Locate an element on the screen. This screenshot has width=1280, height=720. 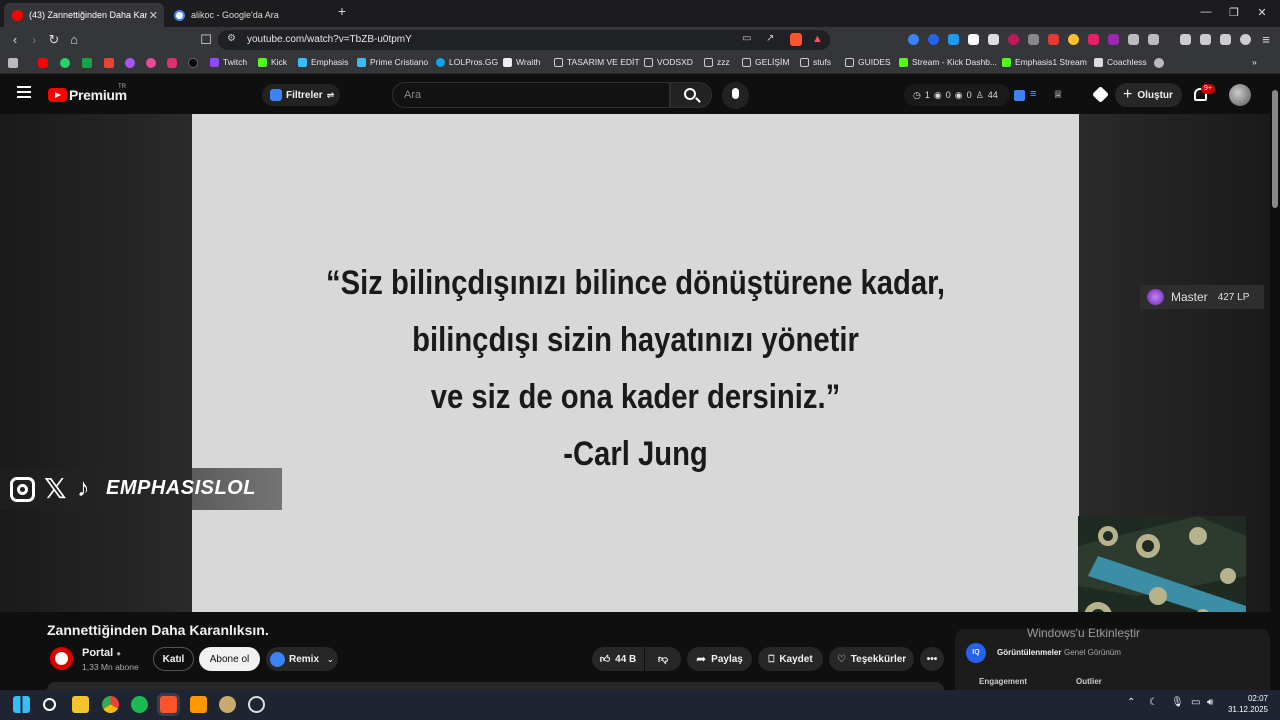
search-button is located at coordinates (691, 95).